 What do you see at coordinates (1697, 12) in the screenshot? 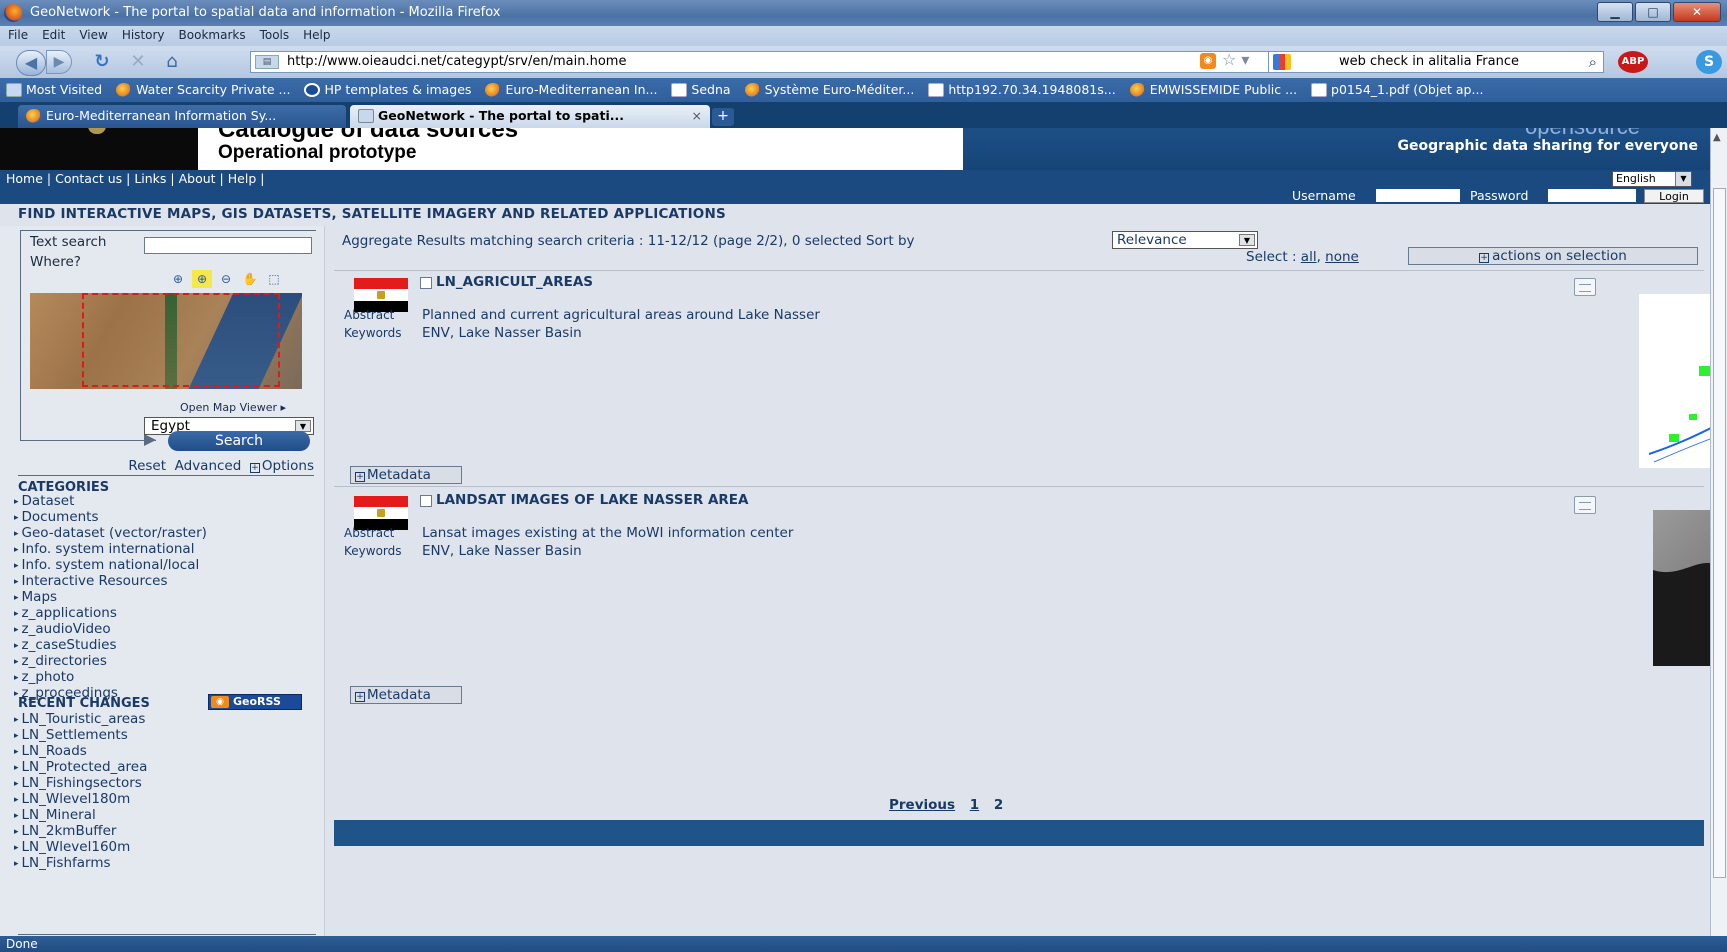
I see `close-window-button: ✕` at bounding box center [1697, 12].